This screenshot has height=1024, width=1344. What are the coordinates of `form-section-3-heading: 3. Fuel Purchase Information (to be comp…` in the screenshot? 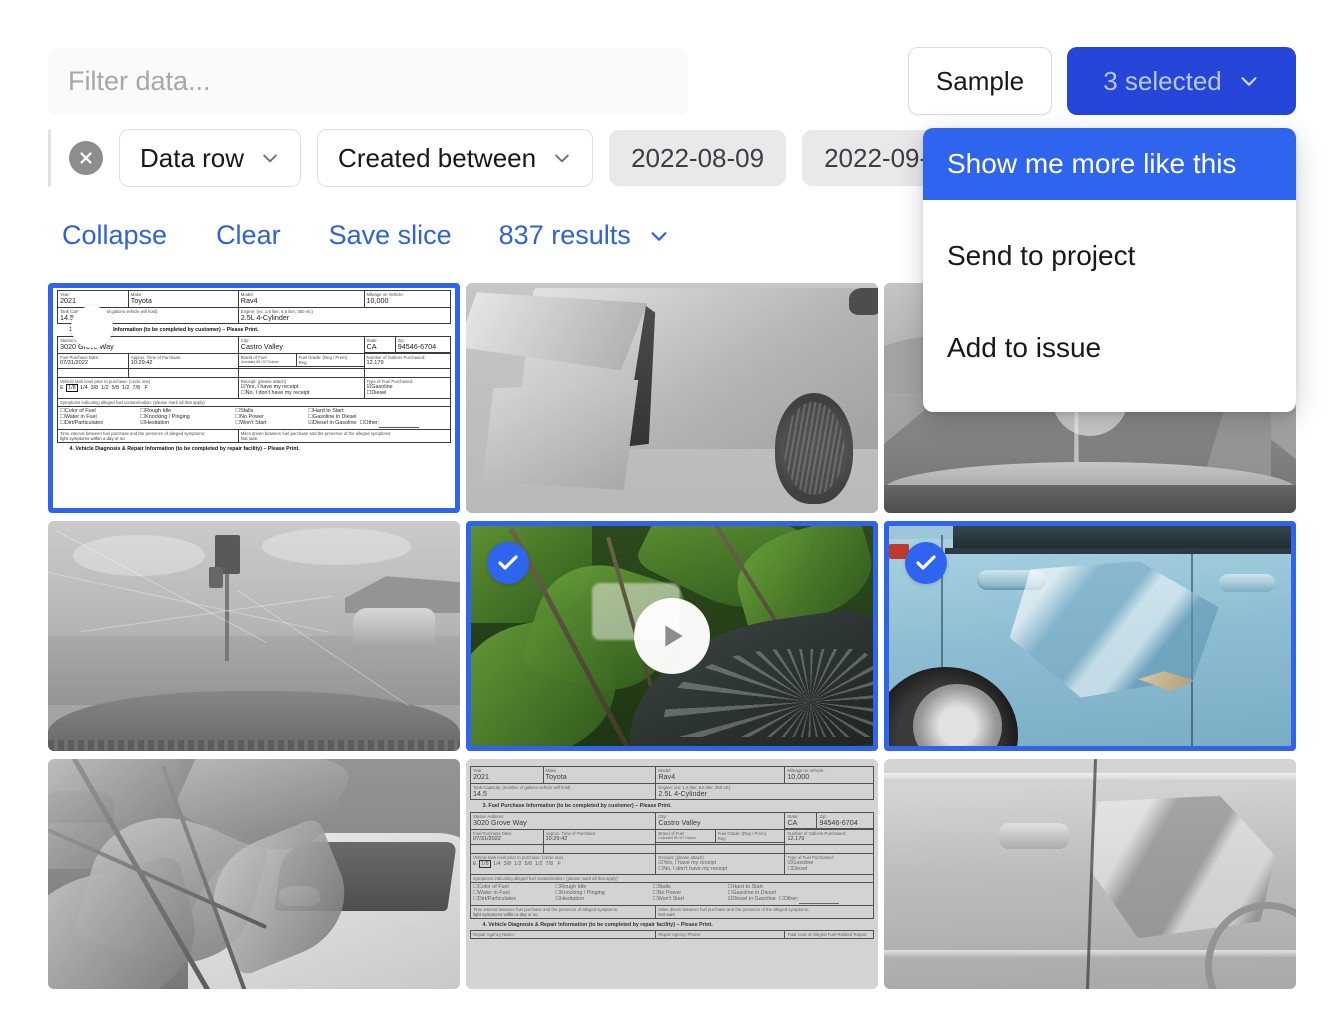 It's located at (164, 329).